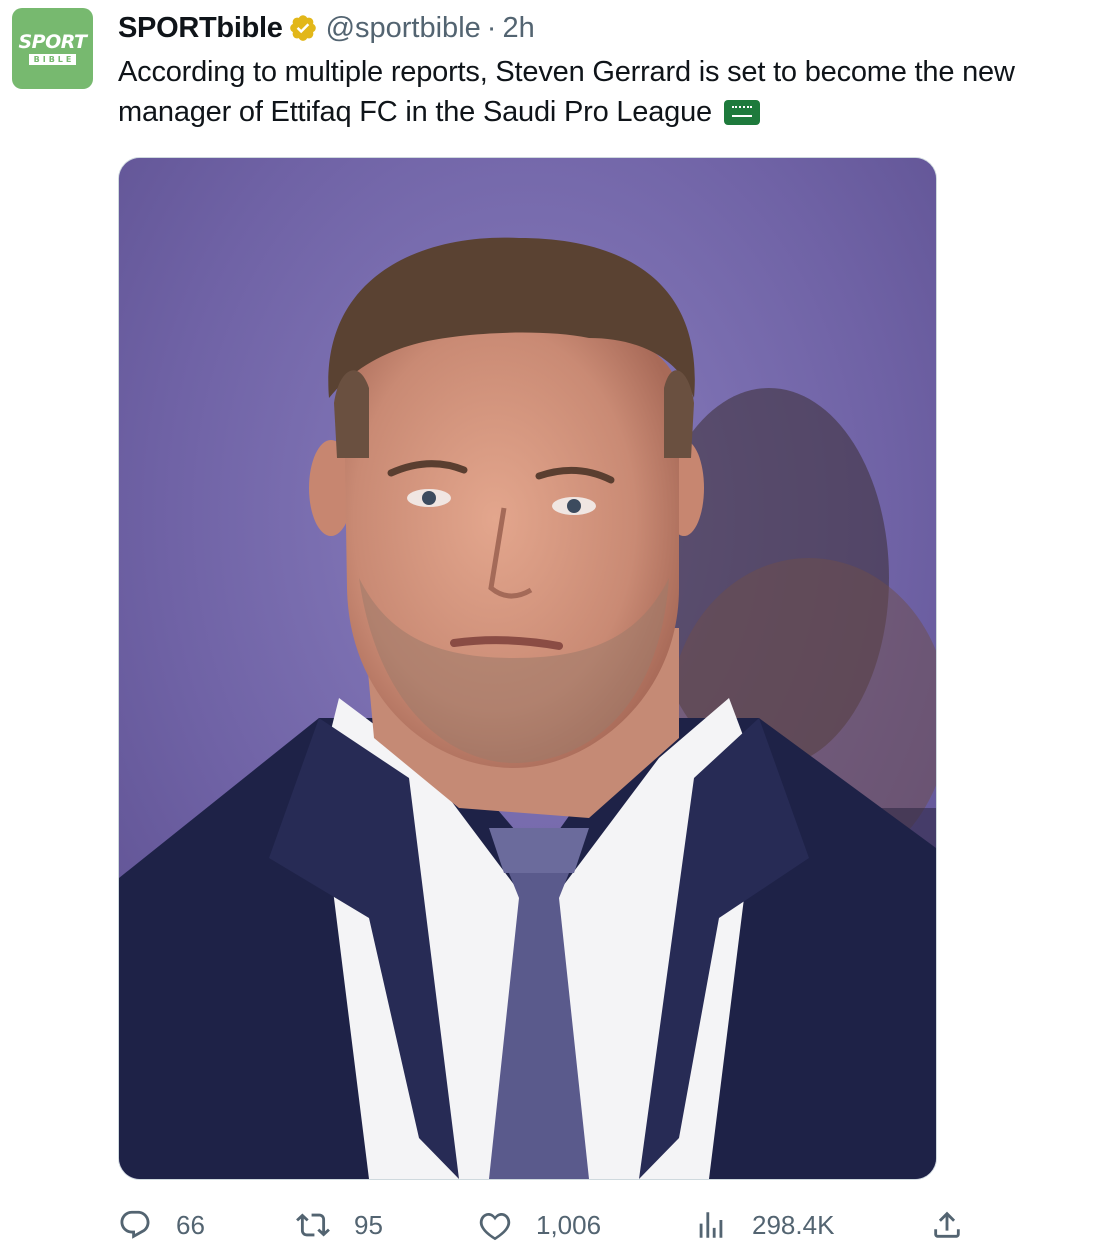  What do you see at coordinates (495, 1226) in the screenshot?
I see `heart-icon` at bounding box center [495, 1226].